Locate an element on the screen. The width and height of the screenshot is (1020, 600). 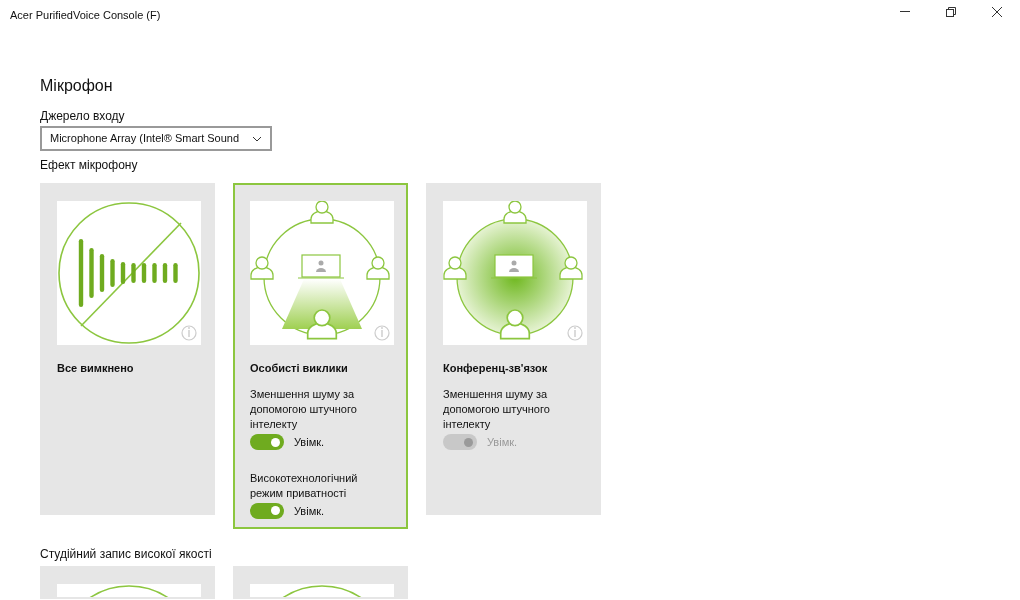
card-title: Особисті виклики is located at coordinates (299, 368).